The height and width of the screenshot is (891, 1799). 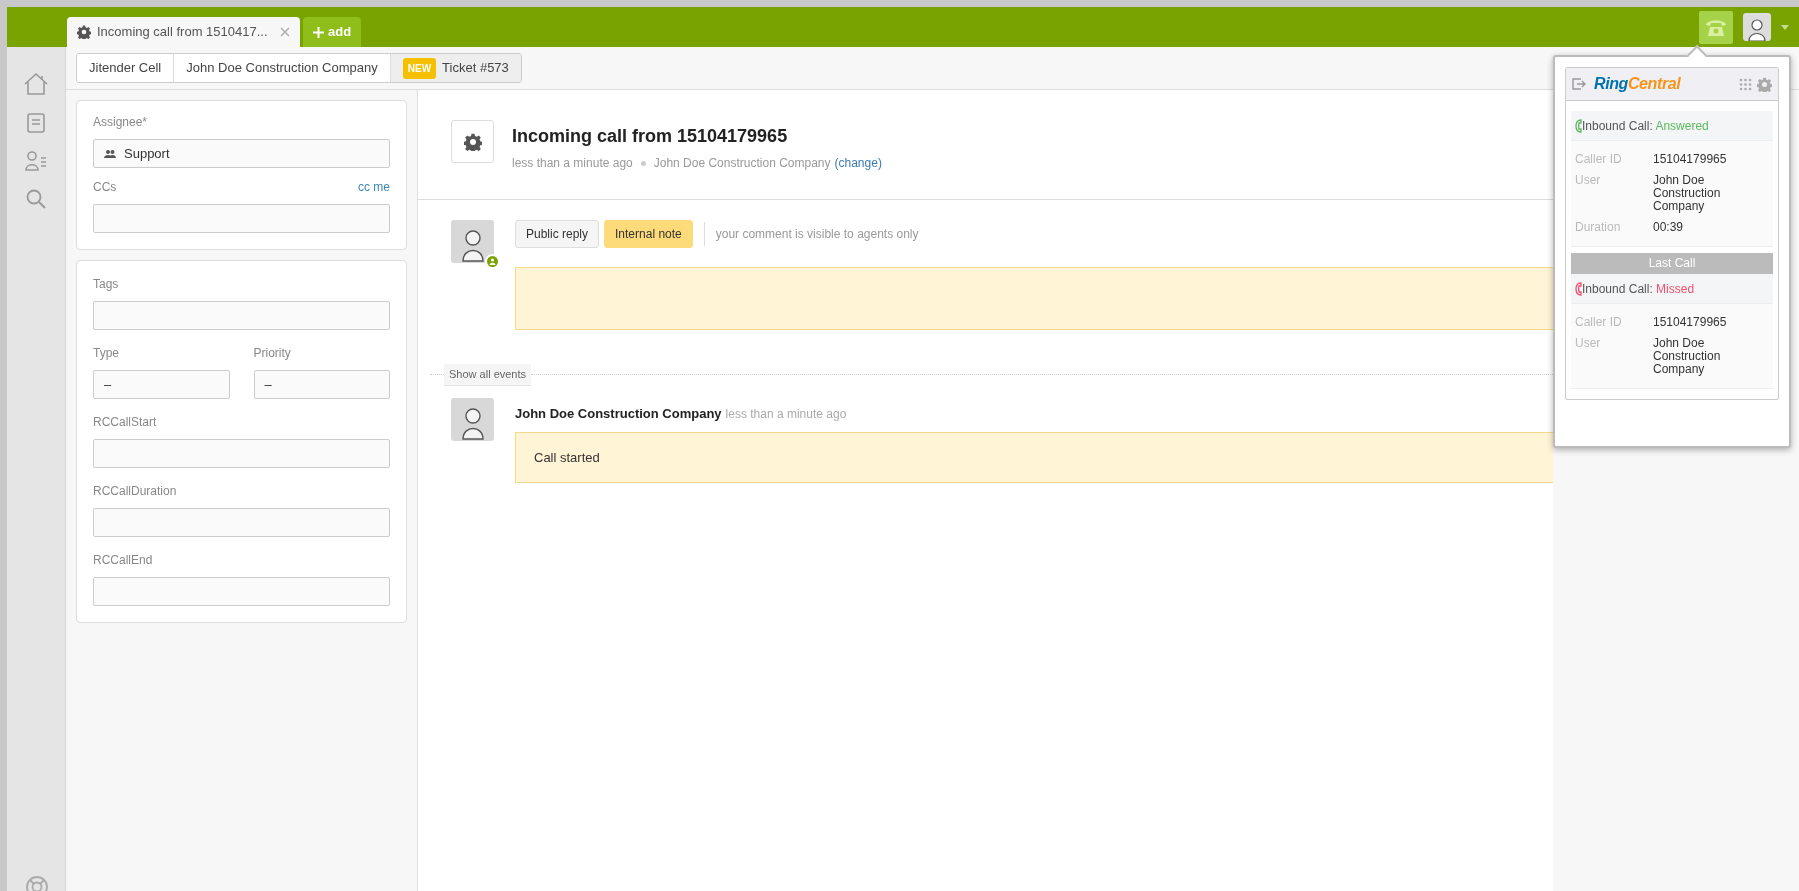 What do you see at coordinates (492, 261) in the screenshot?
I see `agent-badge-icon` at bounding box center [492, 261].